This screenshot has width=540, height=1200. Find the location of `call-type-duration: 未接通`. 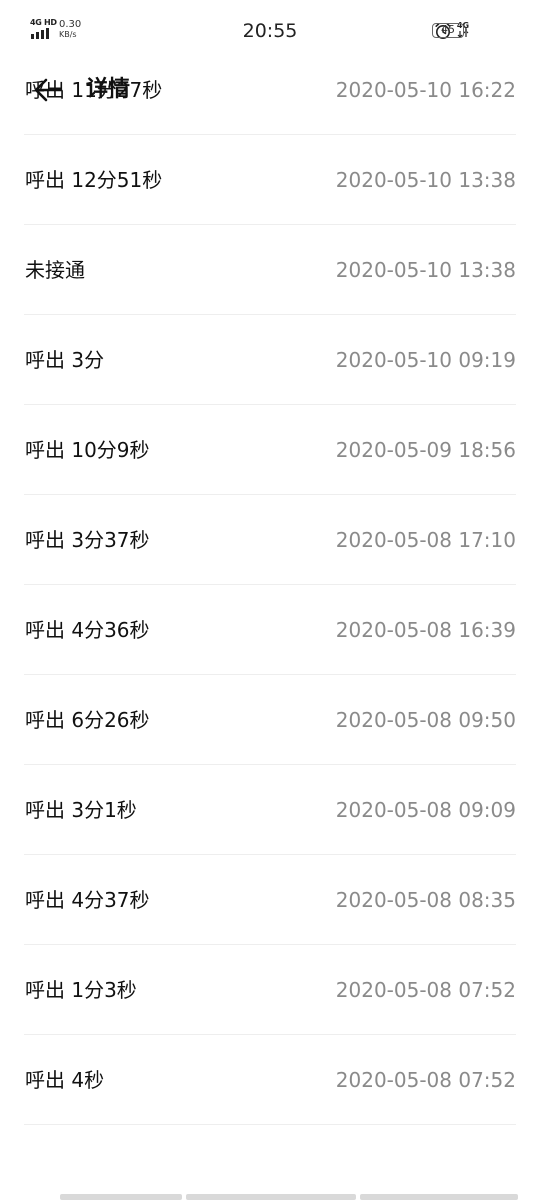

call-type-duration: 未接通 is located at coordinates (55, 270).